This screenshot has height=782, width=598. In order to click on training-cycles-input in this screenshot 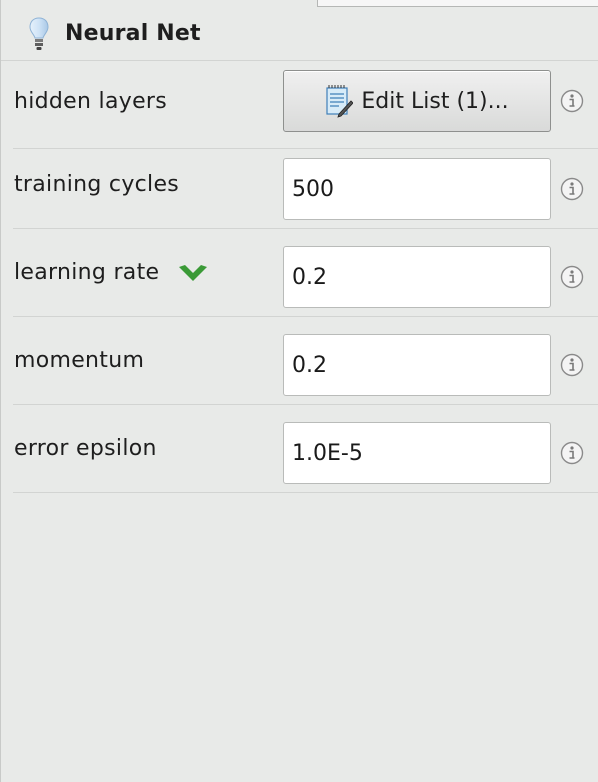, I will do `click(417, 189)`.